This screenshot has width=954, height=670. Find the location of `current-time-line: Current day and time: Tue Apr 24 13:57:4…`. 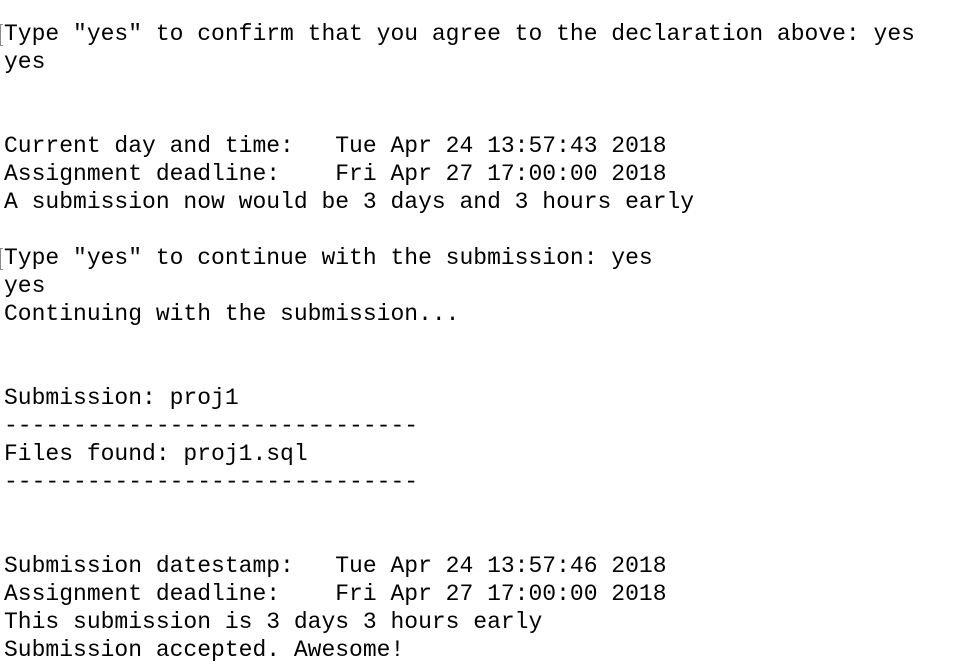

current-time-line: Current day and time: Tue Apr 24 13:57:4… is located at coordinates (335, 146).